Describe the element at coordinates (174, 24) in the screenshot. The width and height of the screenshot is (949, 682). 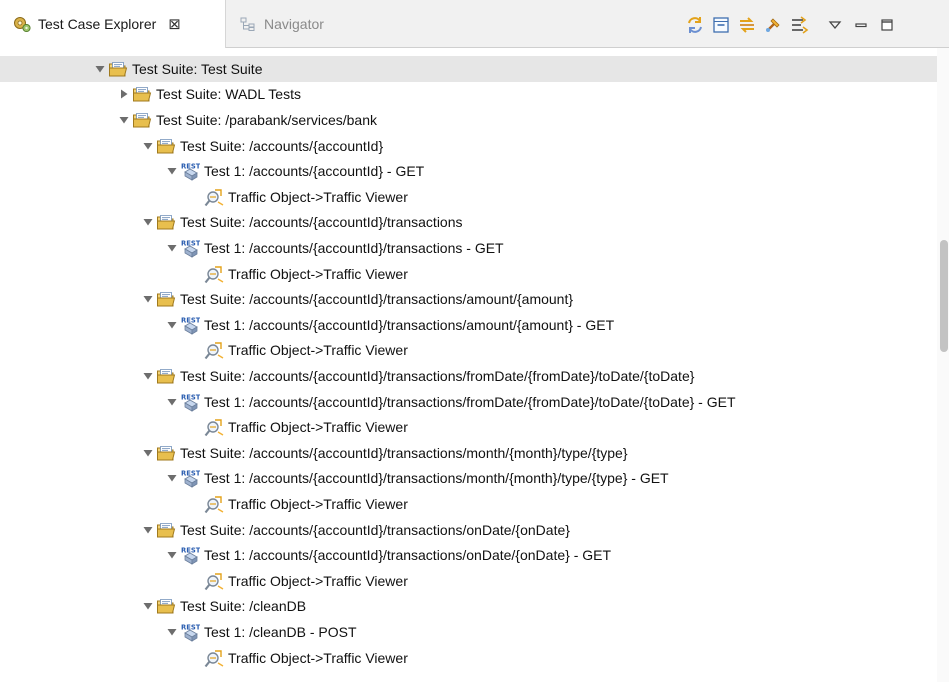
I see `close-tab-icon: ⊠` at that location.